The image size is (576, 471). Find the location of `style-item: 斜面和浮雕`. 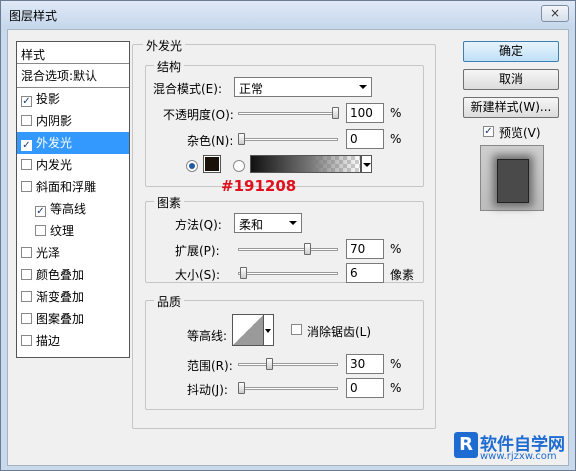

style-item: 斜面和浮雕 is located at coordinates (73, 187).